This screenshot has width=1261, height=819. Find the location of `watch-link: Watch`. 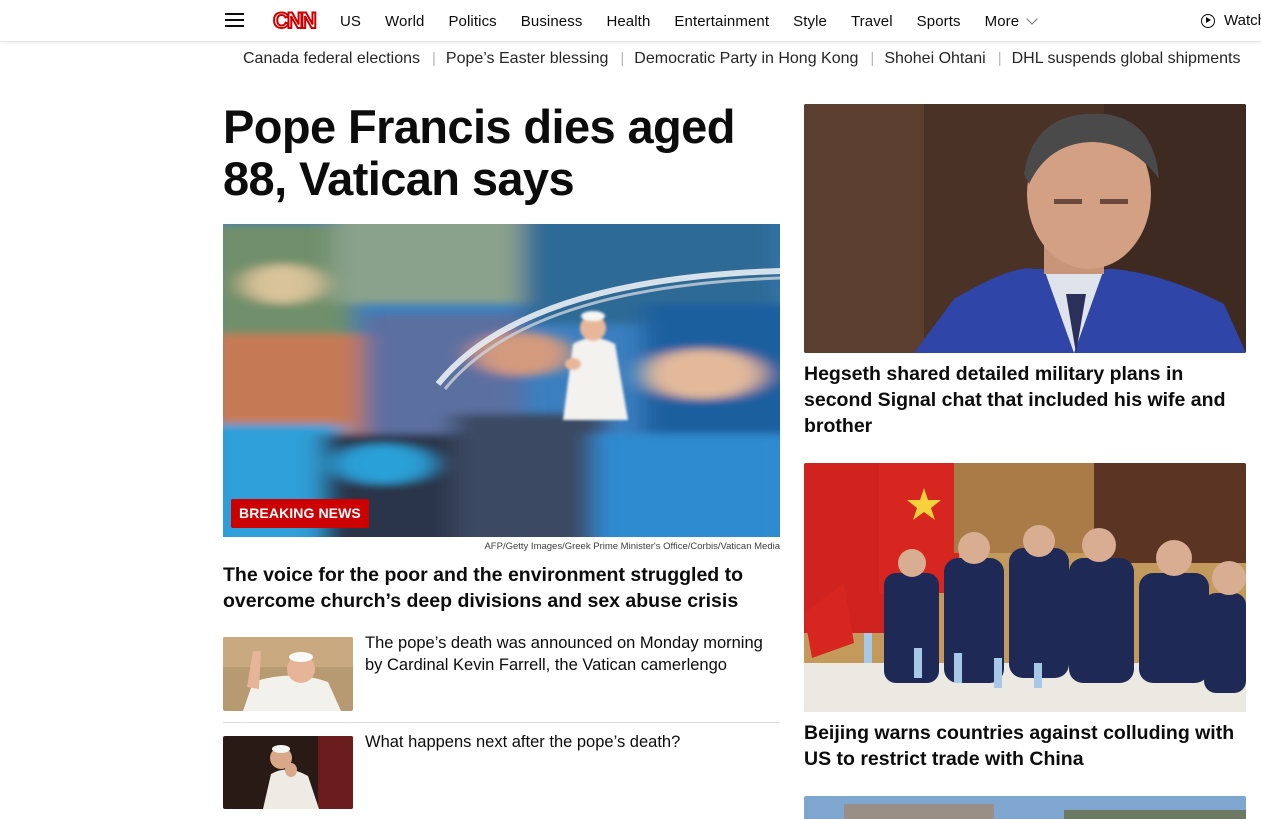

watch-link: Watch is located at coordinates (1231, 20).